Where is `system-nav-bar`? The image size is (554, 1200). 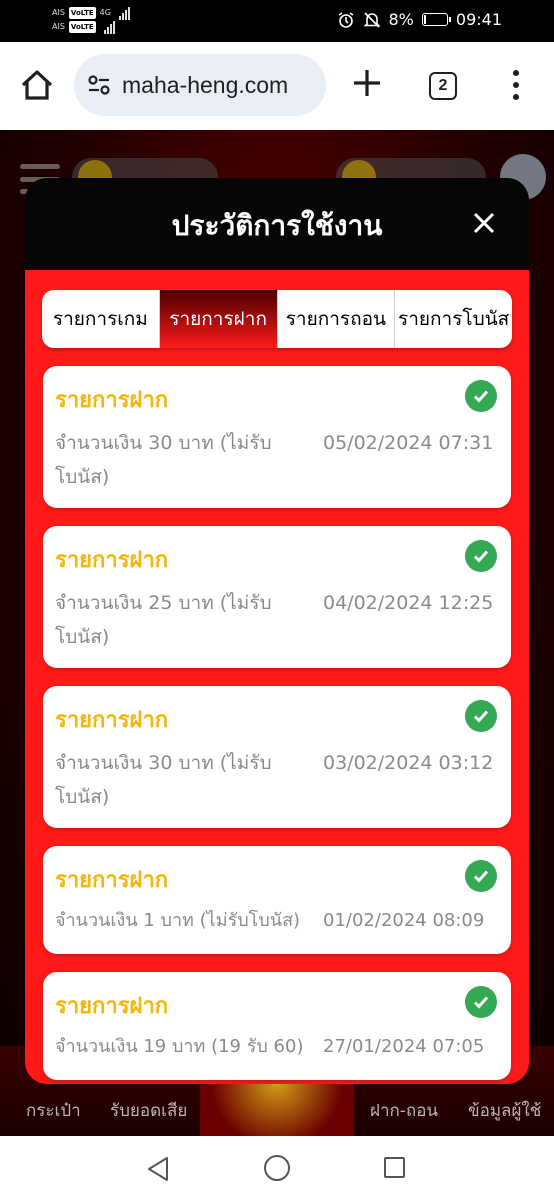
system-nav-bar is located at coordinates (277, 1168).